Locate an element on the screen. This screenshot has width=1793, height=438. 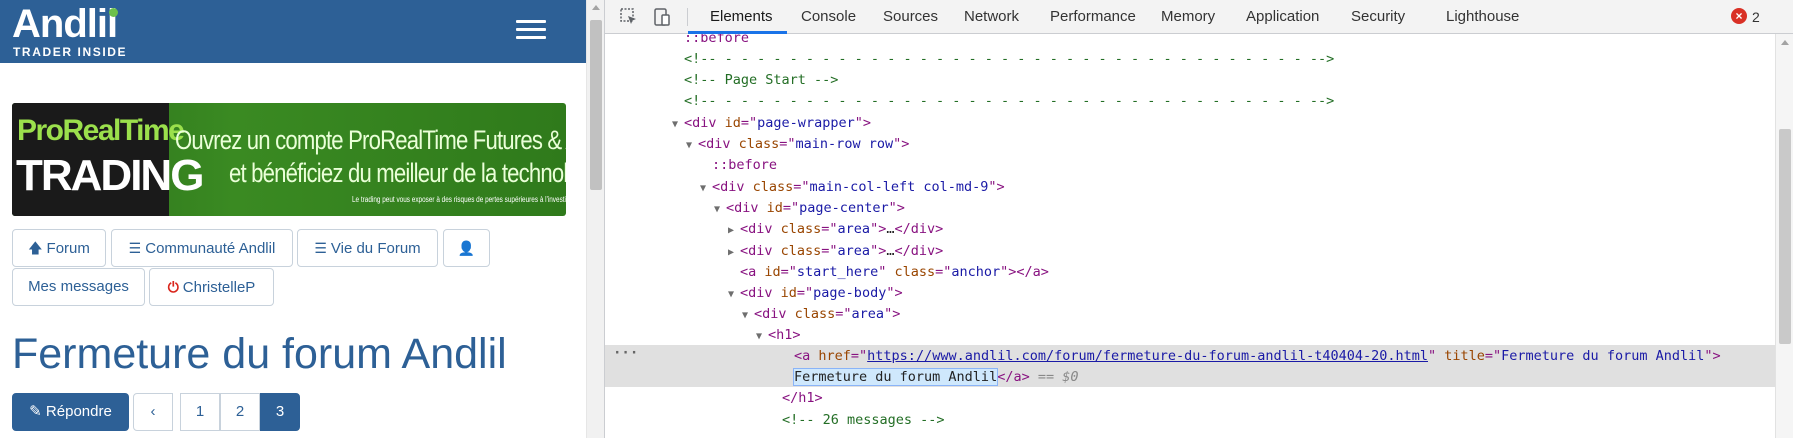
banner-brand-top: ProRealTime is located at coordinates (101, 130).